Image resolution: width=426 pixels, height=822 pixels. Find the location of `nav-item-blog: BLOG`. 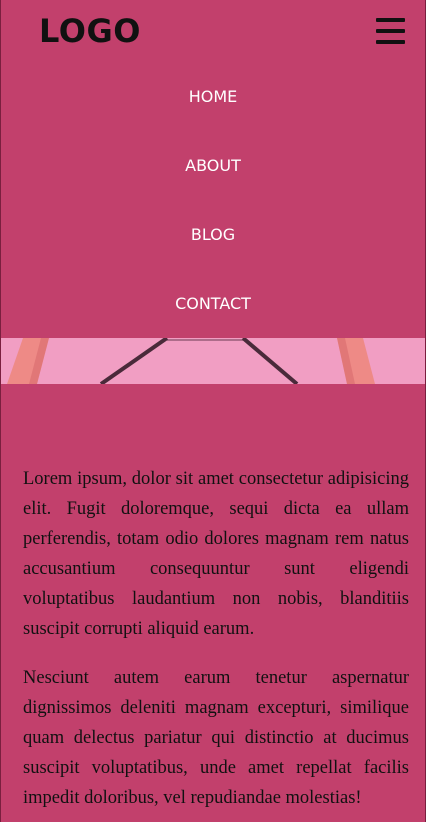

nav-item-blog: BLOG is located at coordinates (213, 234).